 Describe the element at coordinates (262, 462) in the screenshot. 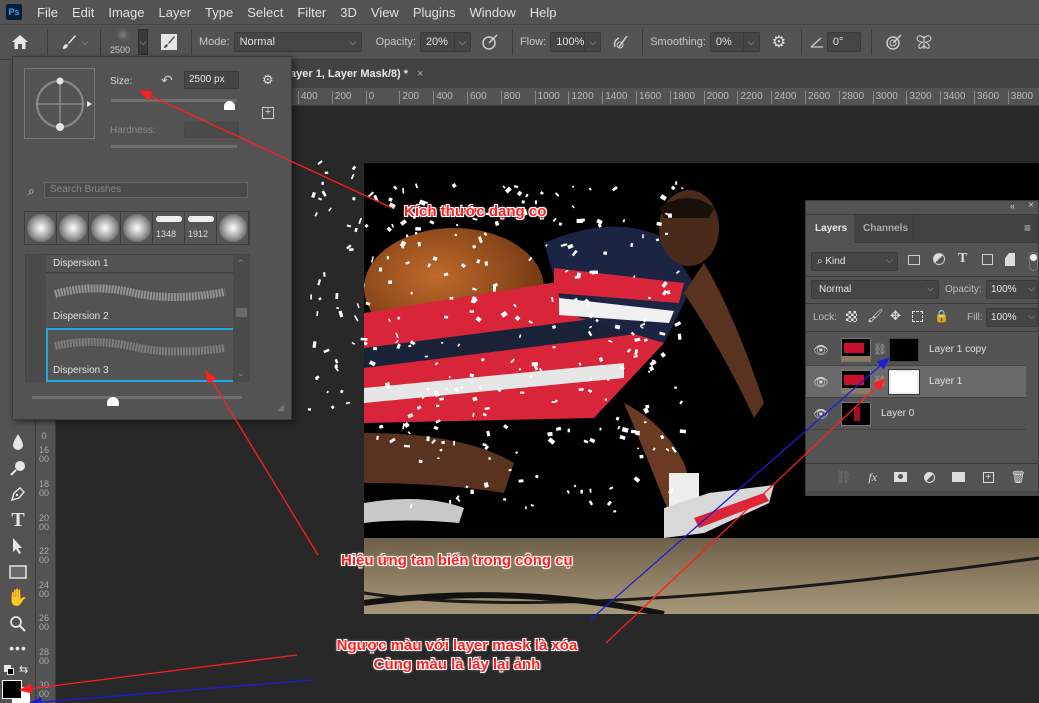

I see `arrow-to-dispersion-brush` at that location.